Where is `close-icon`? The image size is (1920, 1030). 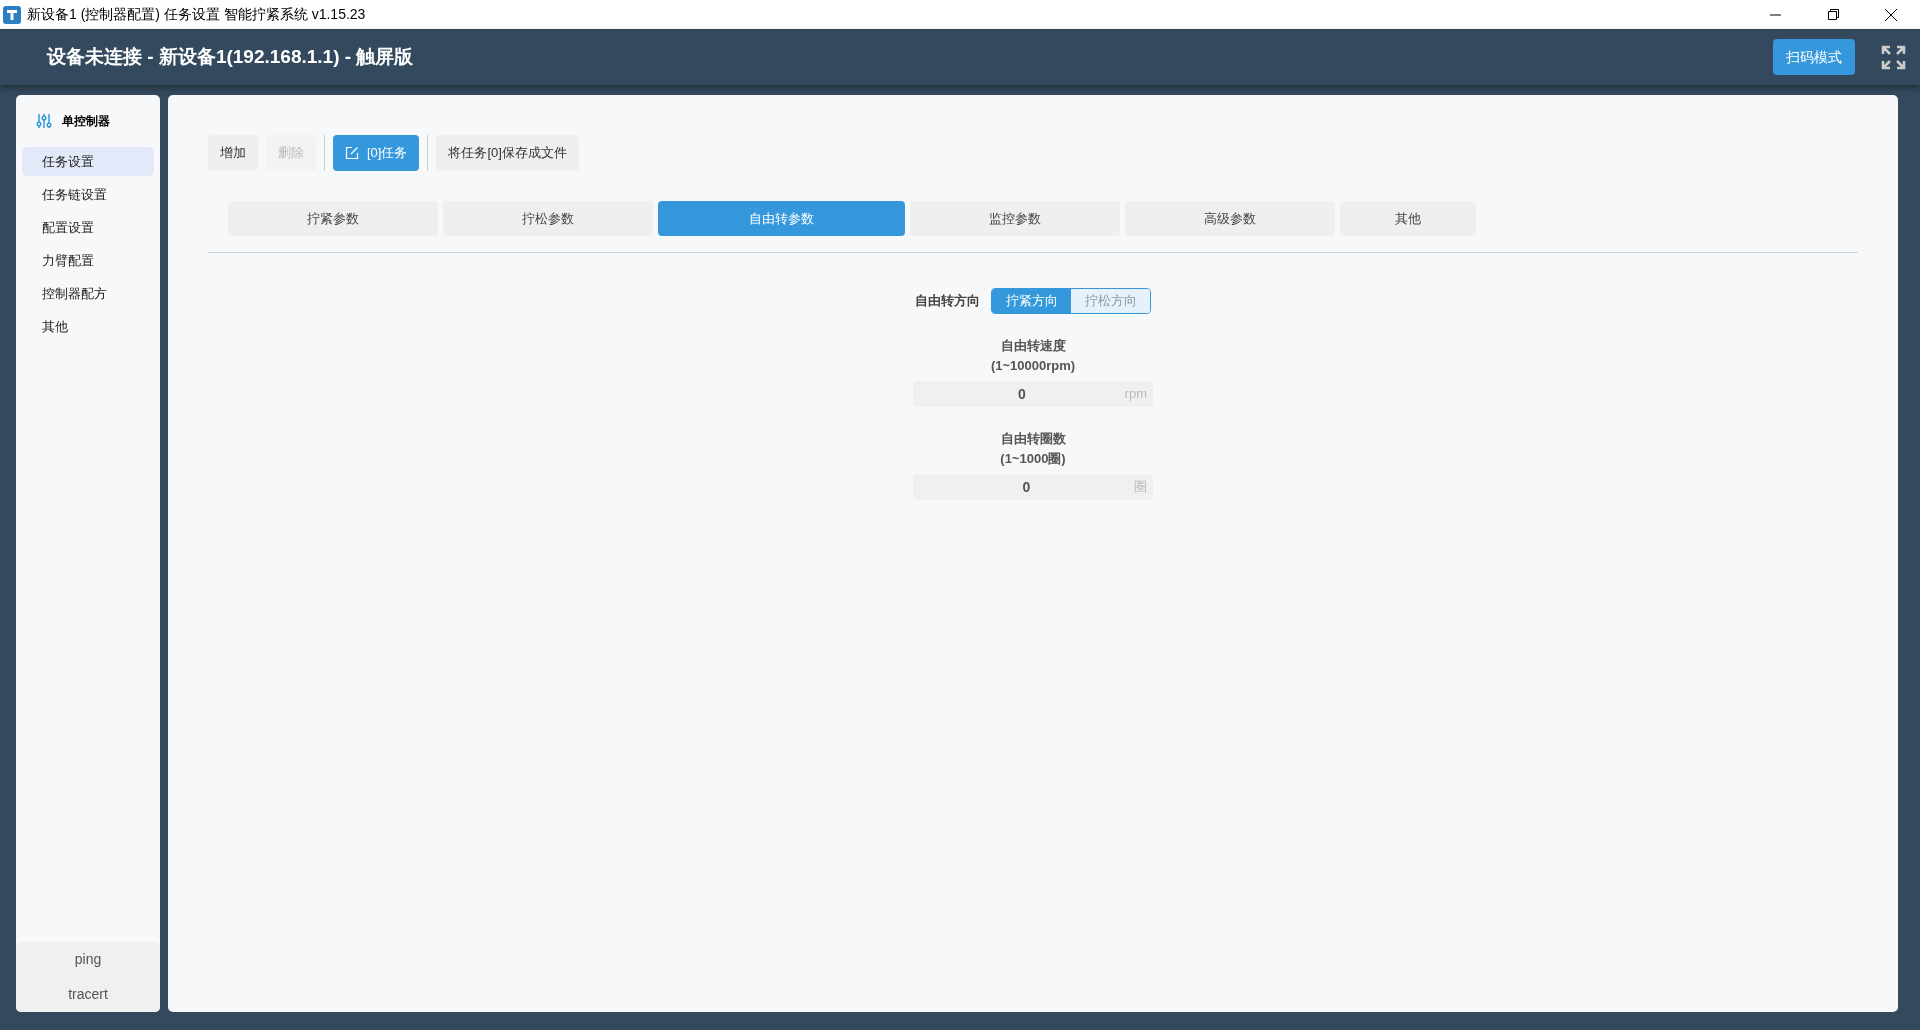 close-icon is located at coordinates (1891, 14).